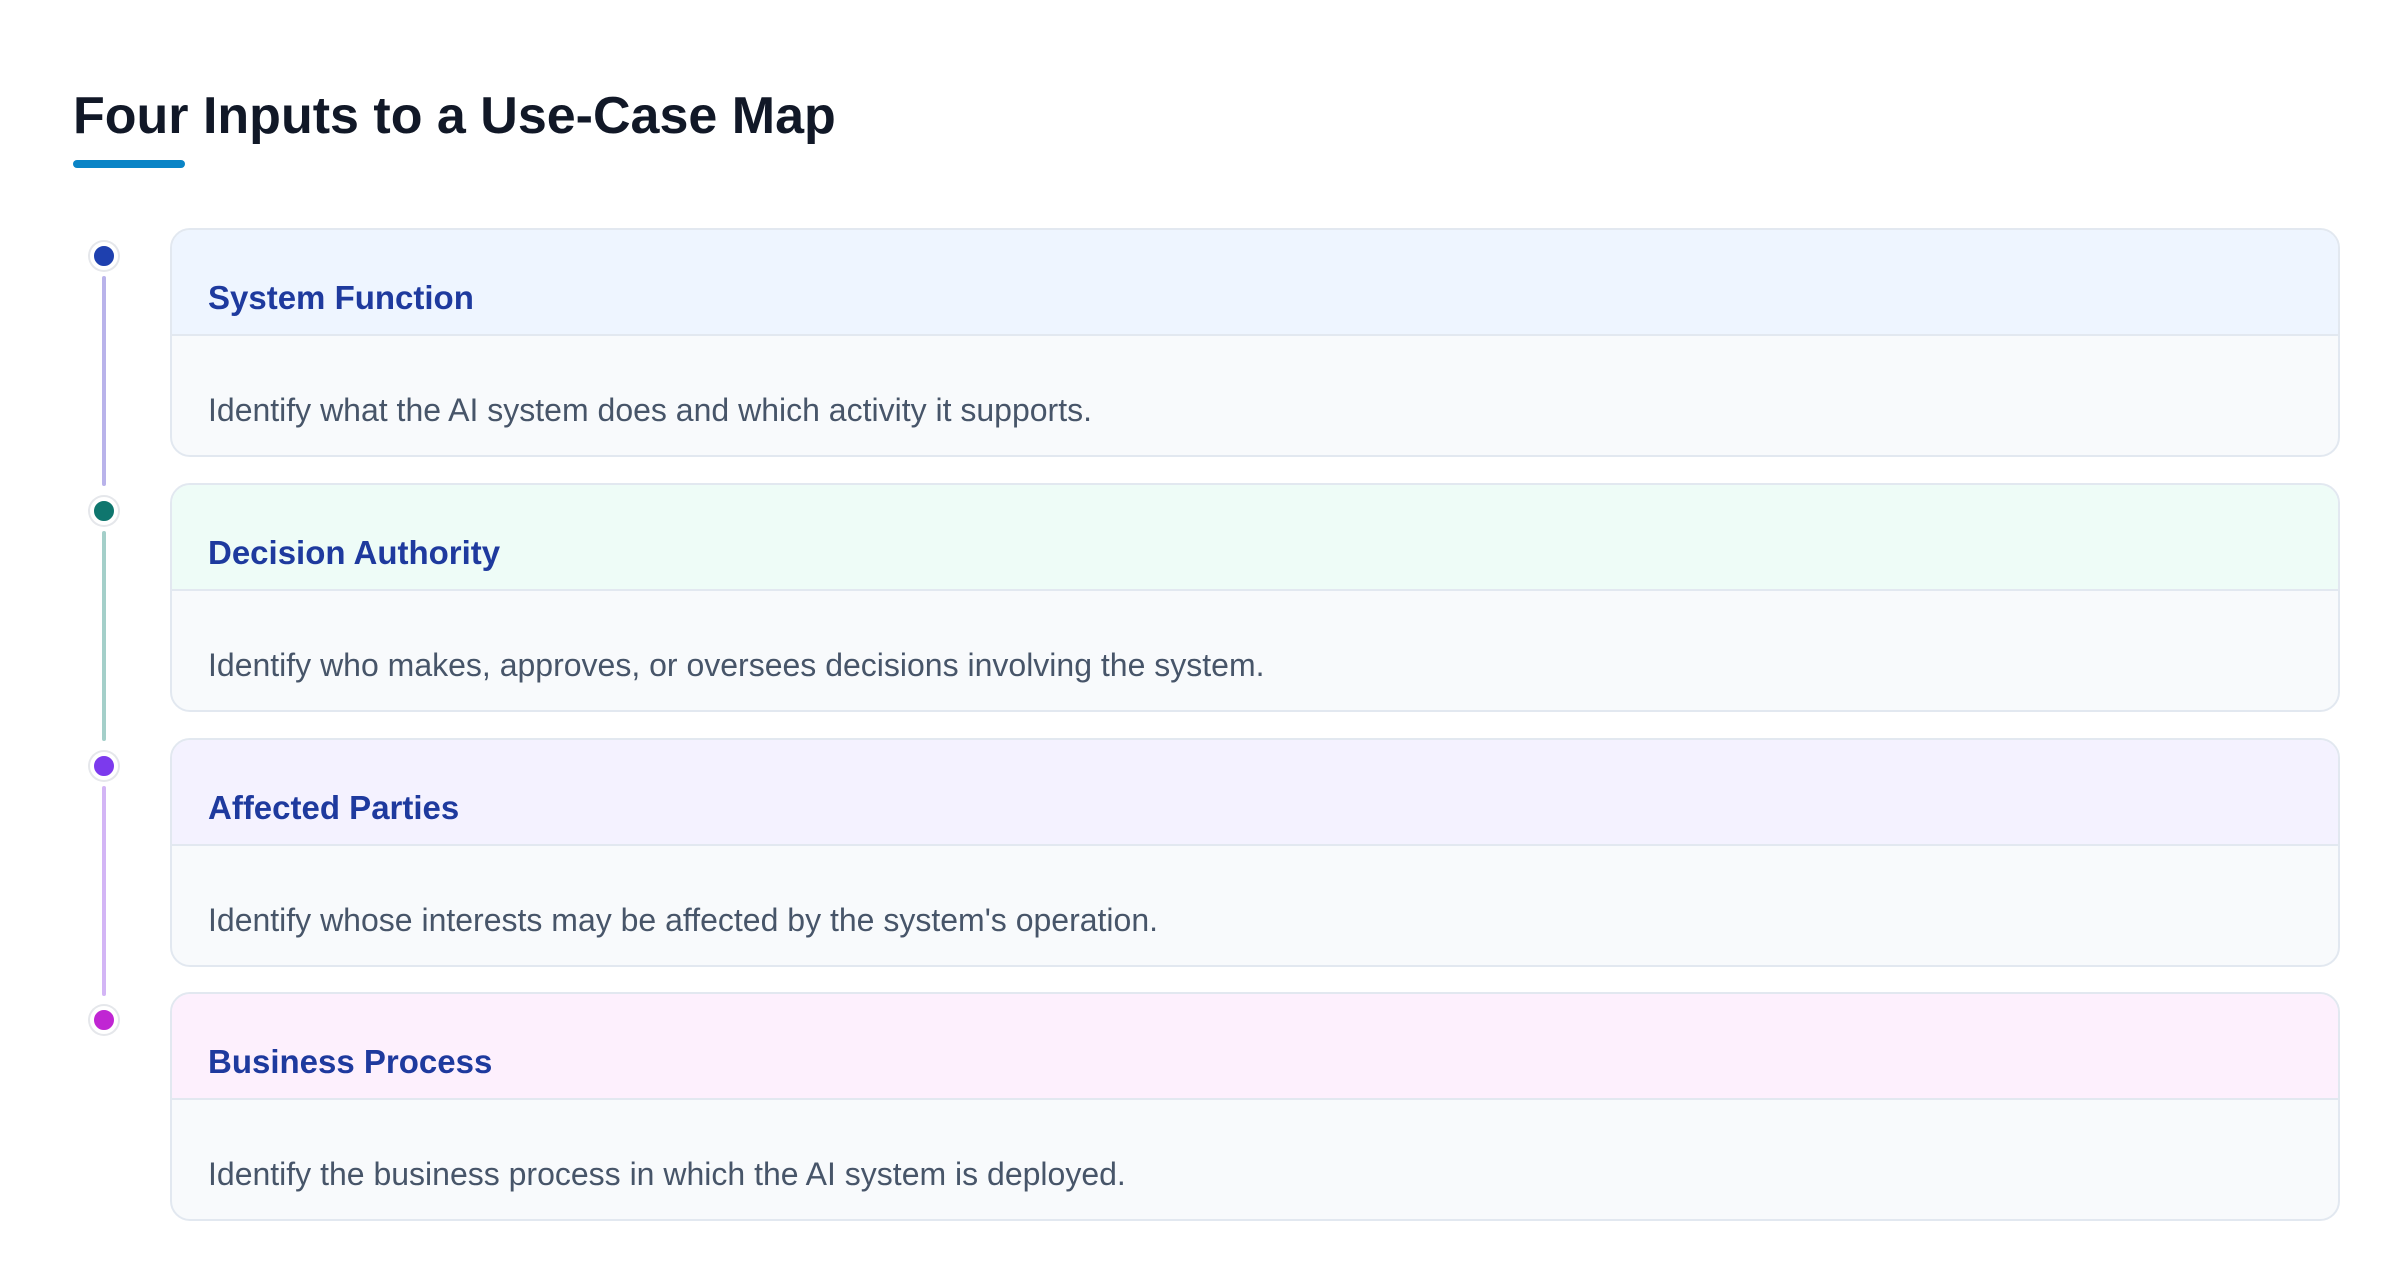  I want to click on step-card-header: System Function, so click(1255, 283).